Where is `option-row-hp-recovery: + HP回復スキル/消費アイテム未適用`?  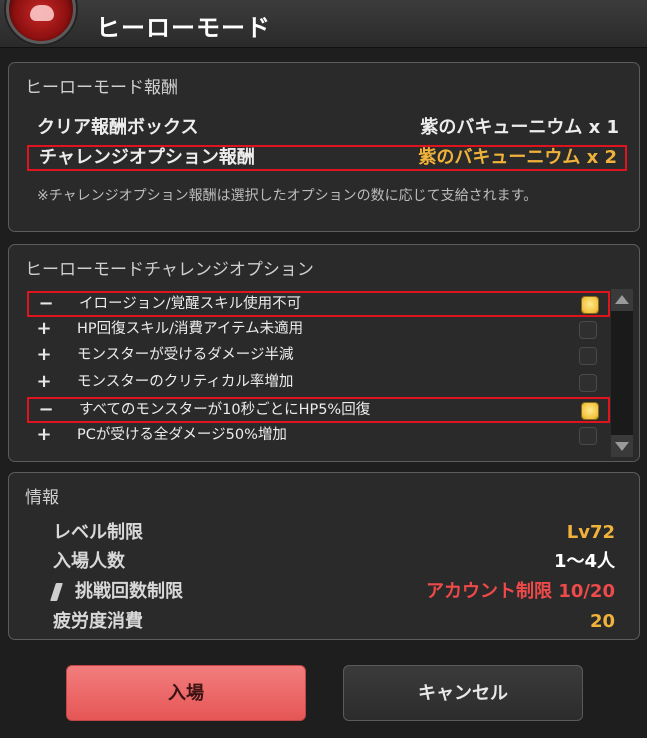
option-row-hp-recovery: + HP回復スキル/消費アイテム未適用 is located at coordinates (318, 331).